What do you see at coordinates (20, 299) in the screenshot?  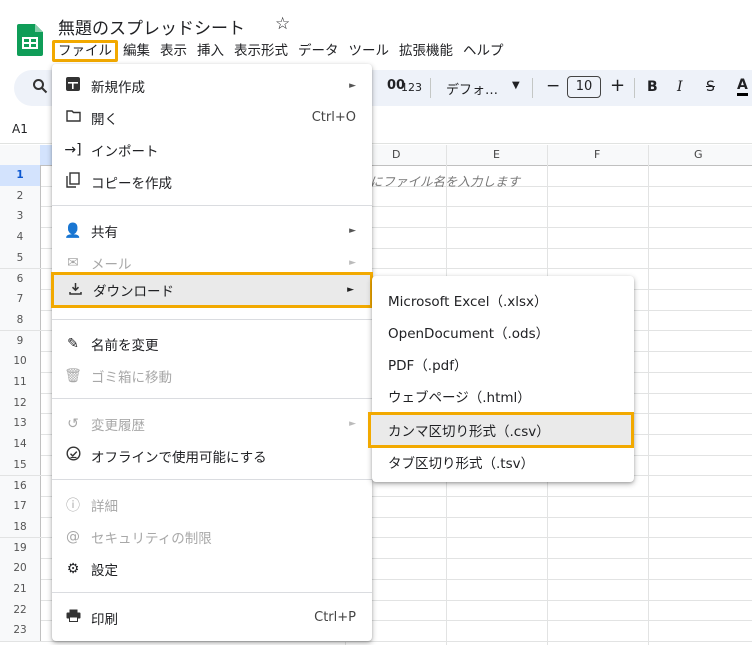 I see `row-header: 7` at bounding box center [20, 299].